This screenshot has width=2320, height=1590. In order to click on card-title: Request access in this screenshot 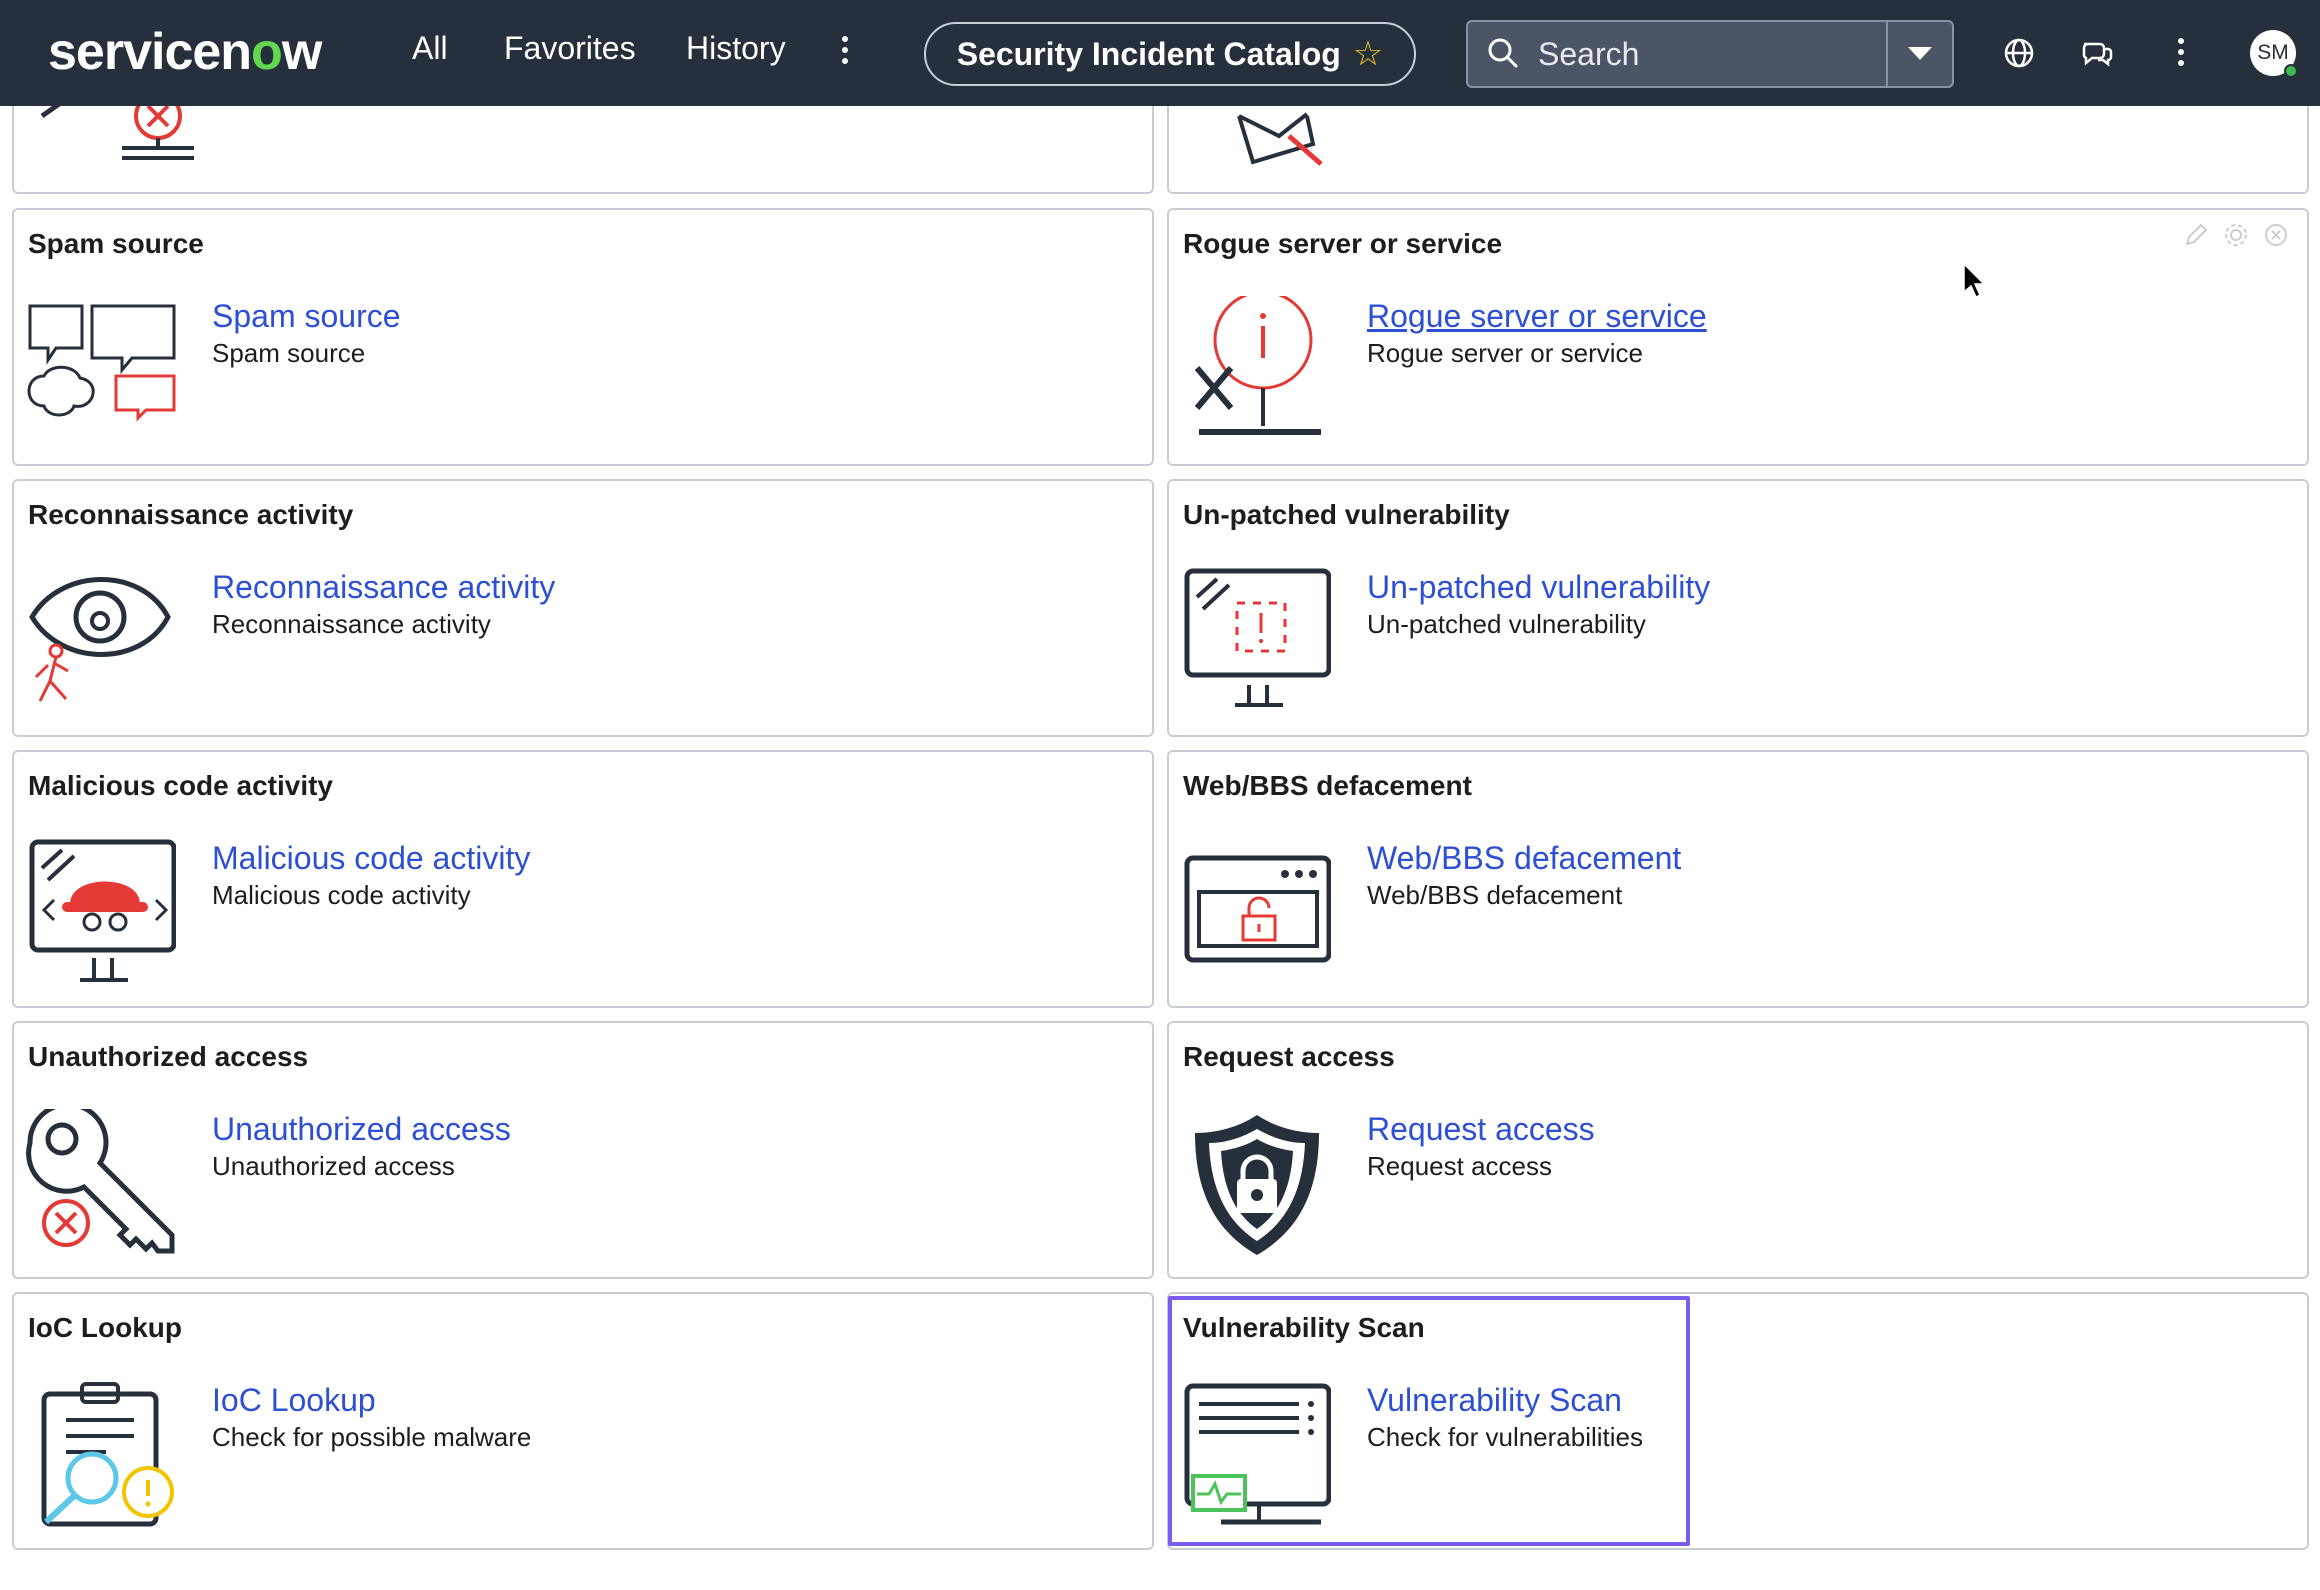, I will do `click(1289, 1056)`.